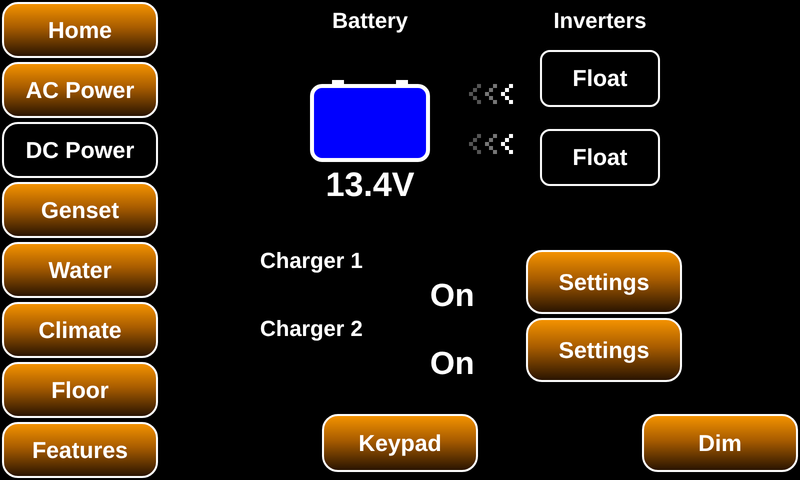 This screenshot has height=480, width=800. I want to click on nav-button: Climate, so click(80, 330).